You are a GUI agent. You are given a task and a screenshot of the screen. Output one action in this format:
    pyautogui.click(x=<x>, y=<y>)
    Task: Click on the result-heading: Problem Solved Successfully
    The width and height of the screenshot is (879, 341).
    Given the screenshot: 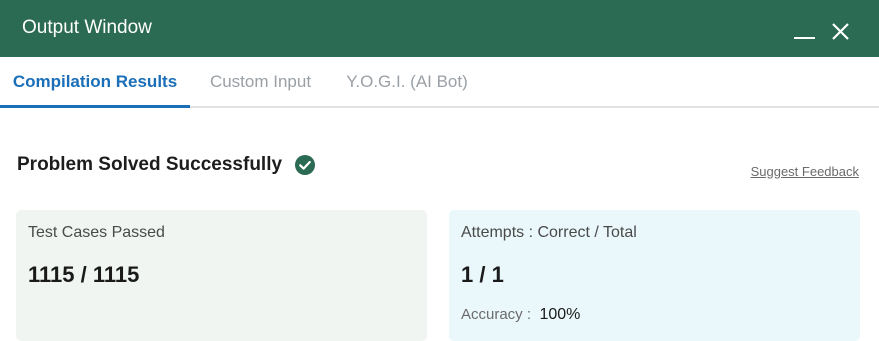 What is the action you would take?
    pyautogui.click(x=150, y=164)
    